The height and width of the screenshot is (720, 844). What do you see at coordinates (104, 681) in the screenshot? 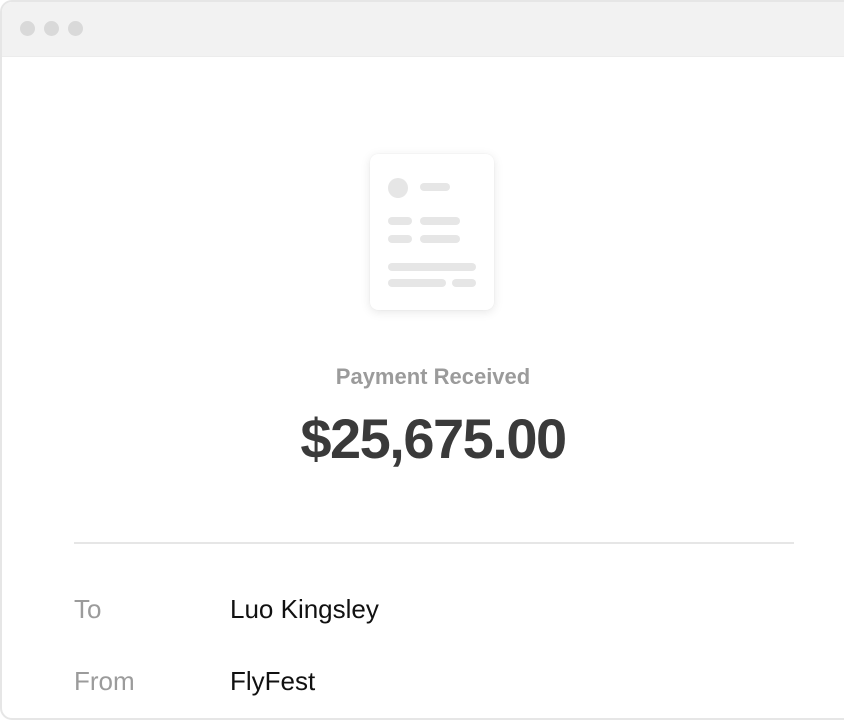
I see `from-label: From` at bounding box center [104, 681].